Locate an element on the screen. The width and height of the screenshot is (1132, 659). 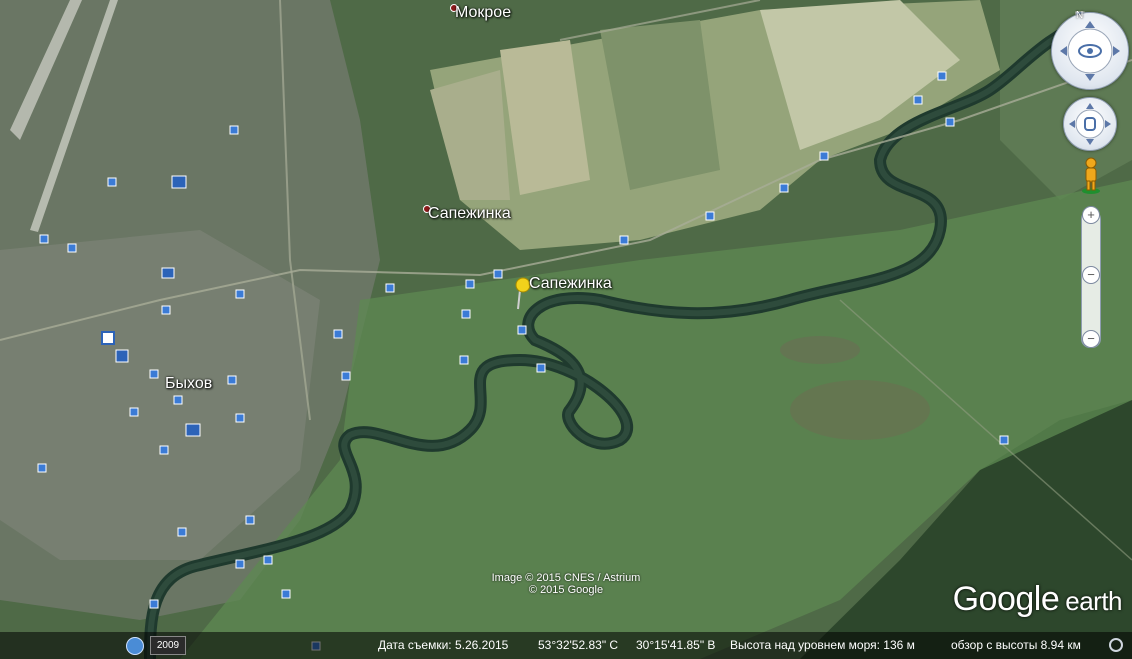
historical-imagery-control: 2009 is located at coordinates (156, 645).